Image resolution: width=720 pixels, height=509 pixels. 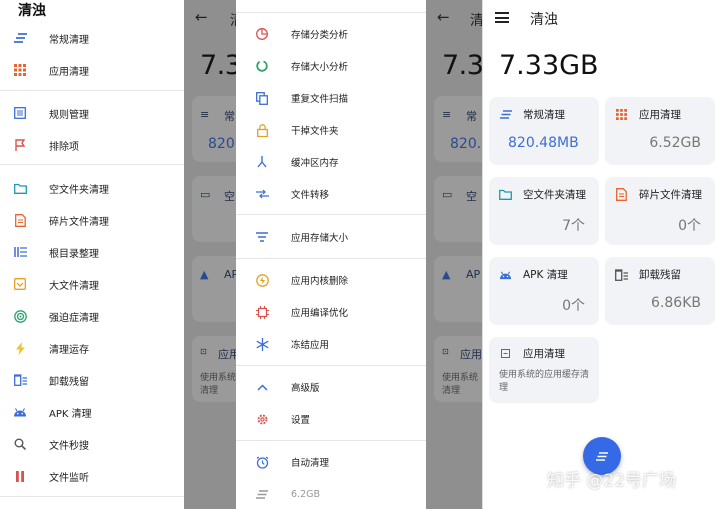 I want to click on card-uninstall-residue: 卸载残留 6.86KB, so click(x=660, y=291).